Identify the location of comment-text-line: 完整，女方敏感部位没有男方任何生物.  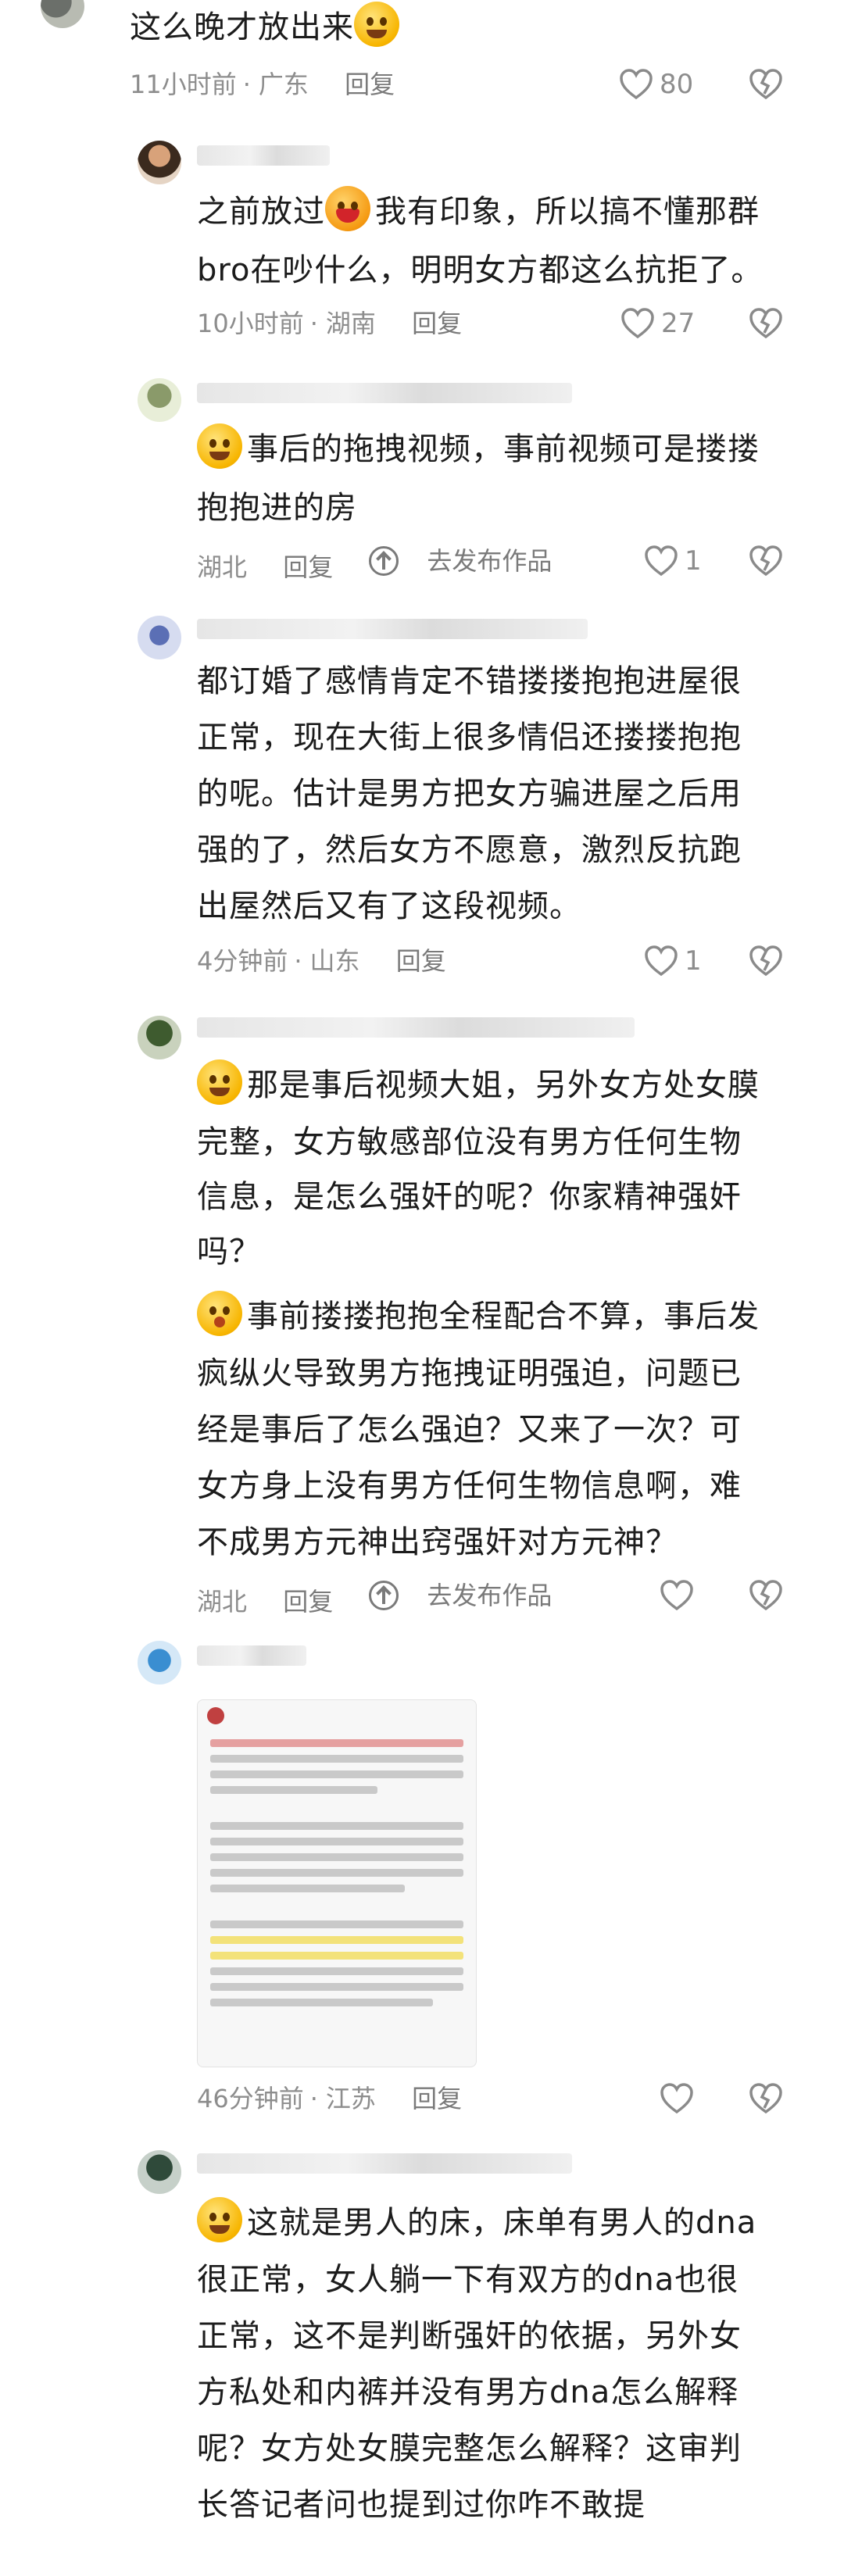
(469, 1142).